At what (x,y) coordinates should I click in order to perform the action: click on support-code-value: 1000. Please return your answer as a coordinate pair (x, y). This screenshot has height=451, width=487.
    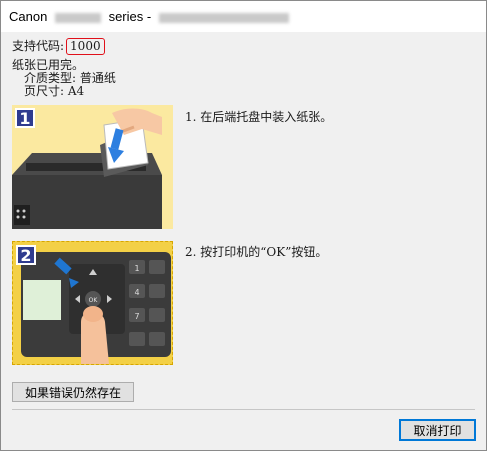
    Looking at the image, I should click on (85, 46).